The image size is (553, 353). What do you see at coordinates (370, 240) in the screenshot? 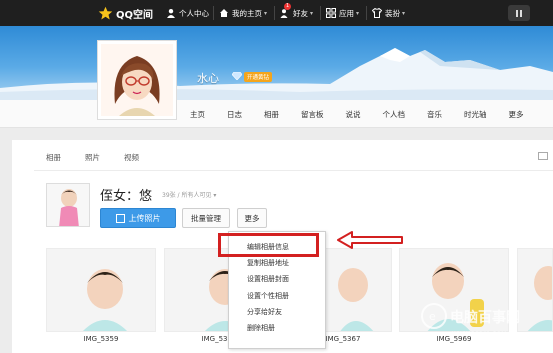
I see `annotation-arrow-icon` at bounding box center [370, 240].